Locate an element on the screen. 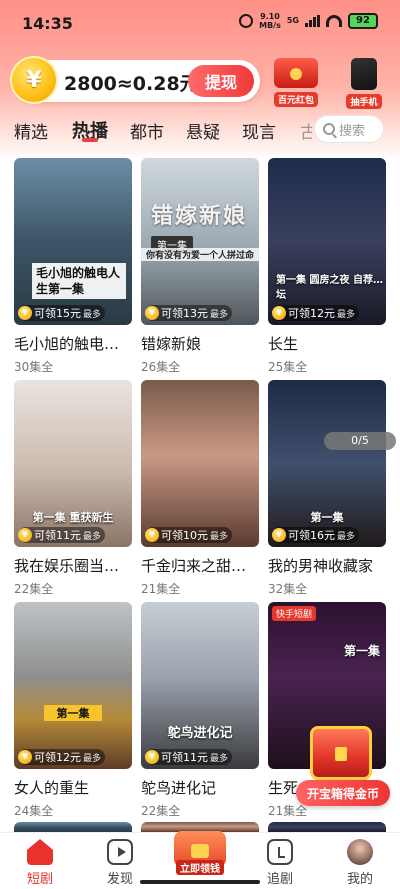 This screenshot has width=400, height=889. drama-title: 长生 is located at coordinates (283, 344).